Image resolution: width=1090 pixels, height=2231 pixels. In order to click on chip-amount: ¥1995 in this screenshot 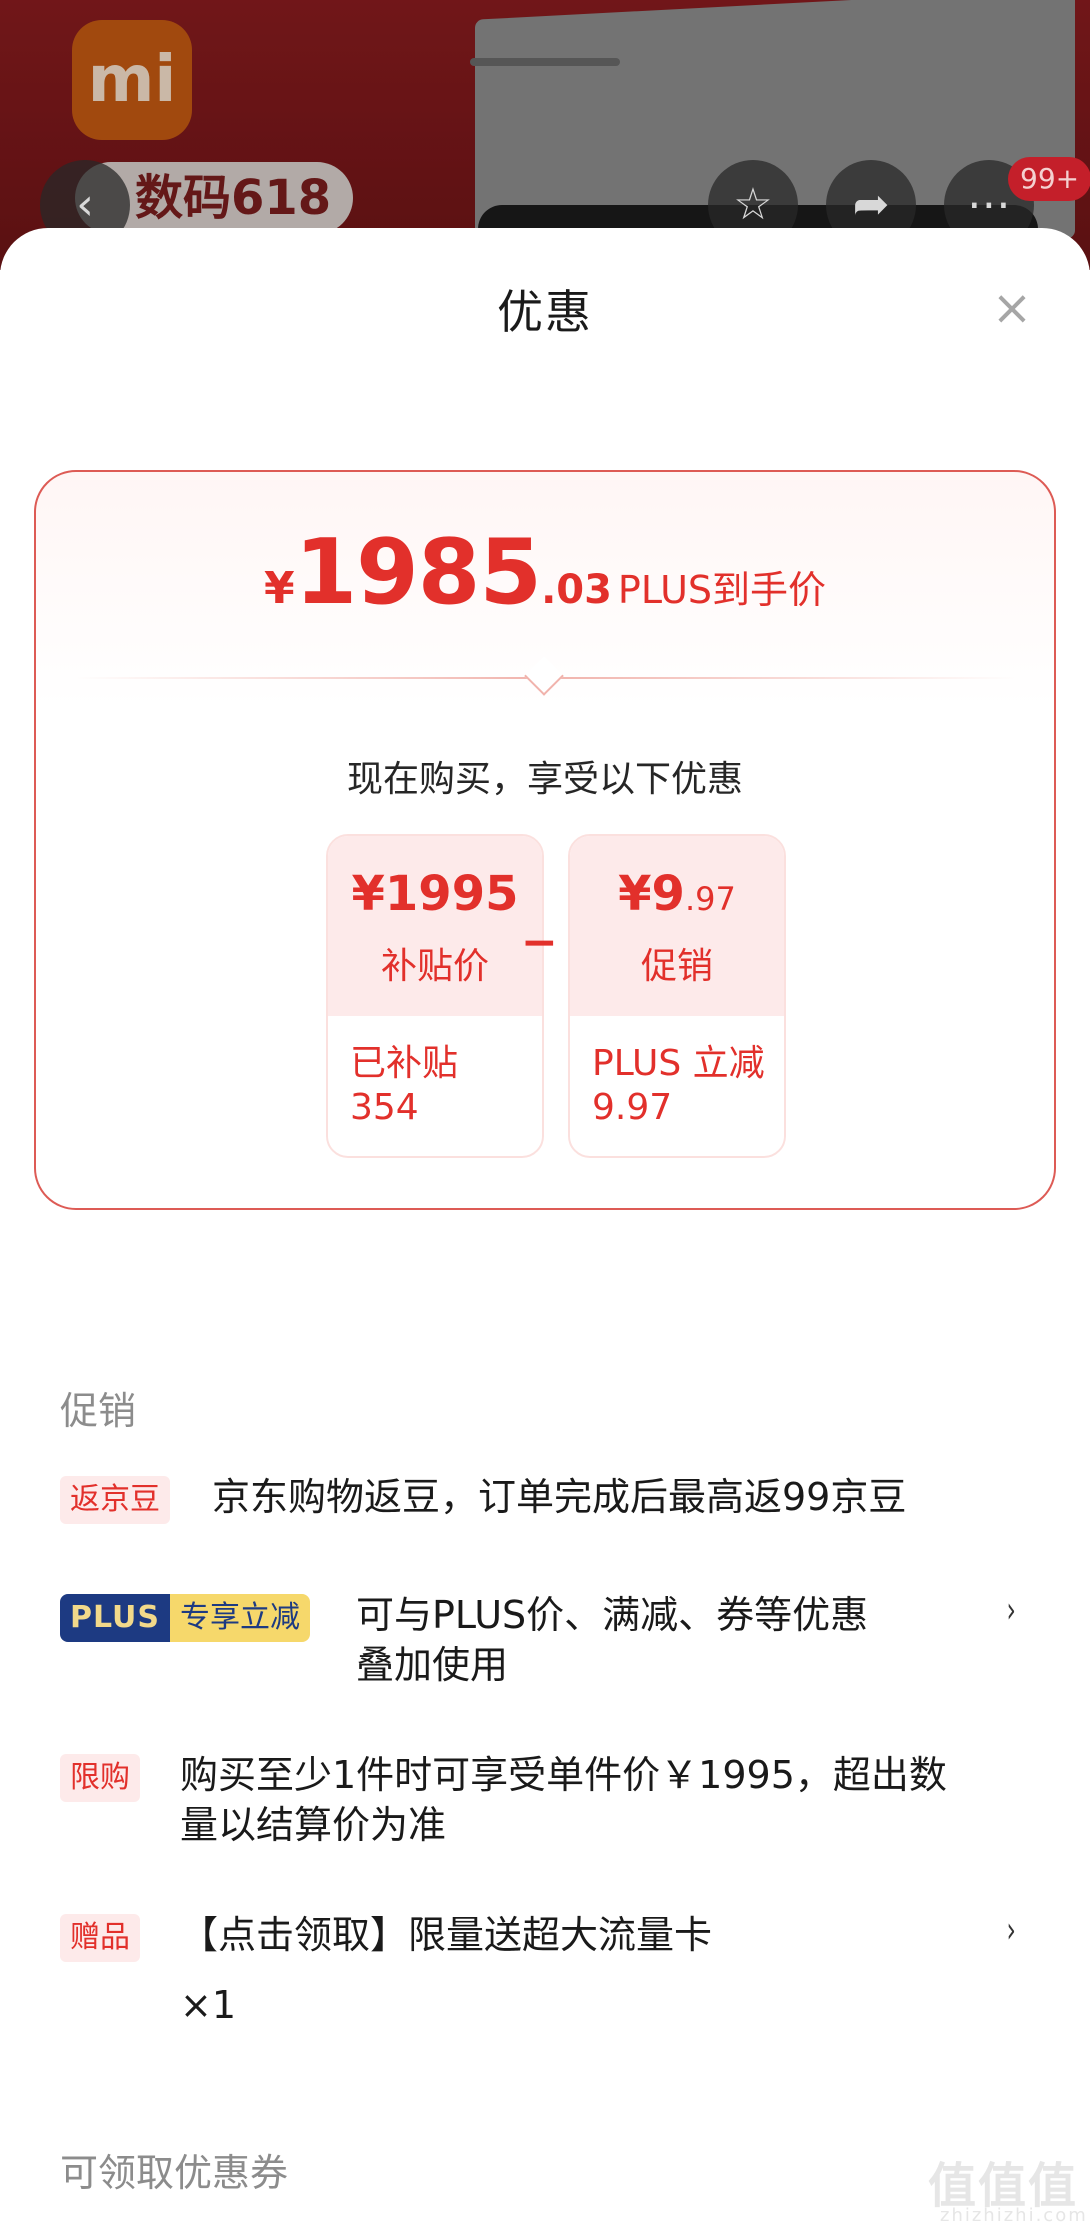, I will do `click(435, 894)`.